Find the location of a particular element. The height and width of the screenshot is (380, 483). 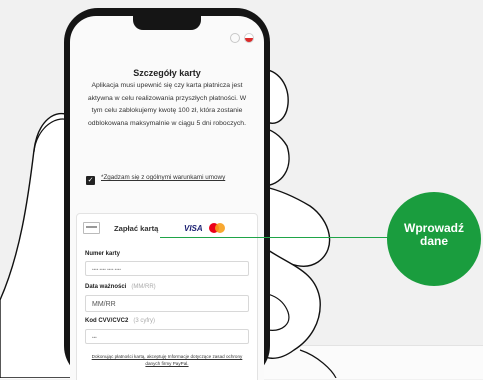

card-number-label: Numer karty is located at coordinates (103, 254).